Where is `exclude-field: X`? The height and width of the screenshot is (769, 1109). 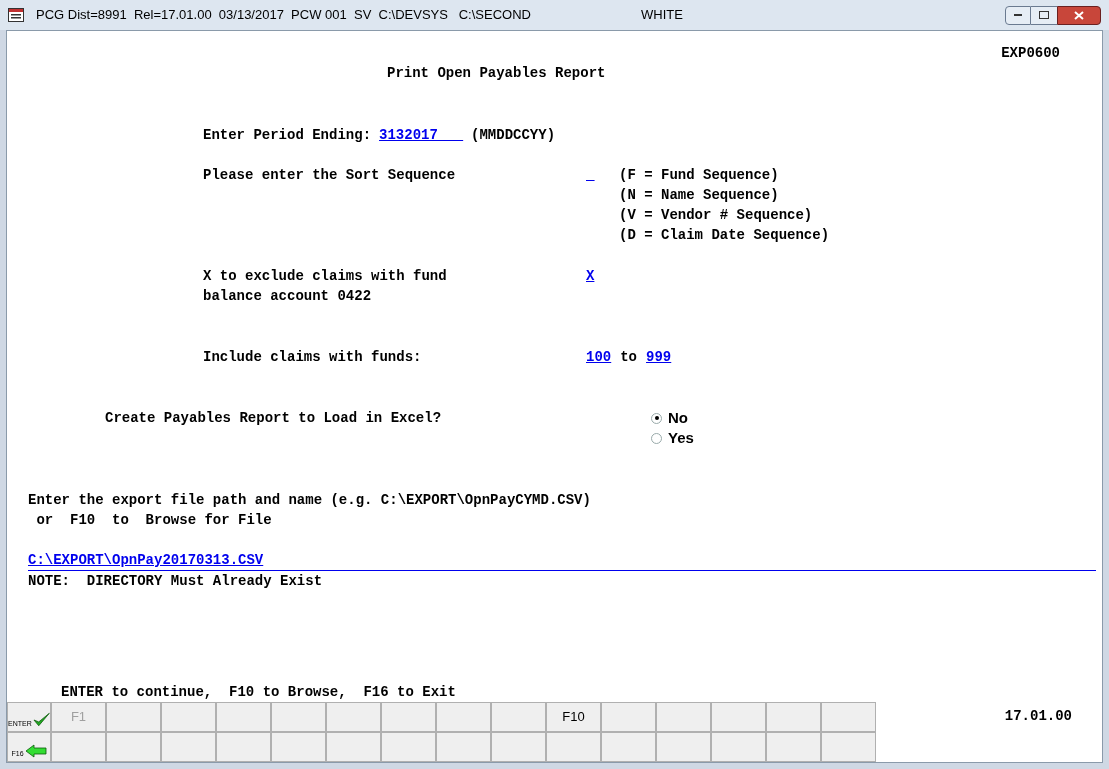 exclude-field: X is located at coordinates (590, 276).